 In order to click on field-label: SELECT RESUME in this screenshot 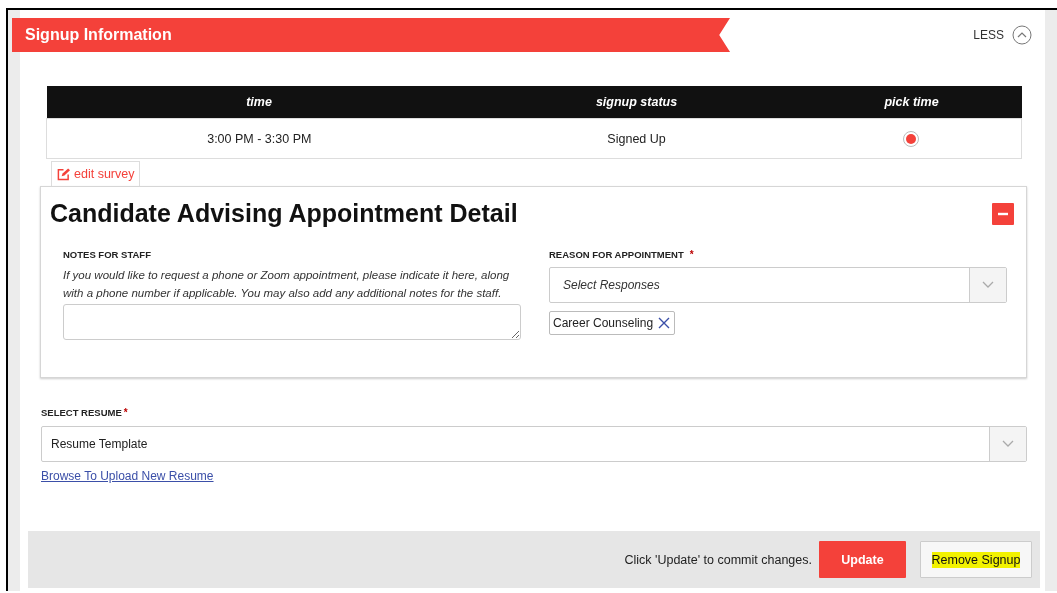, I will do `click(81, 412)`.